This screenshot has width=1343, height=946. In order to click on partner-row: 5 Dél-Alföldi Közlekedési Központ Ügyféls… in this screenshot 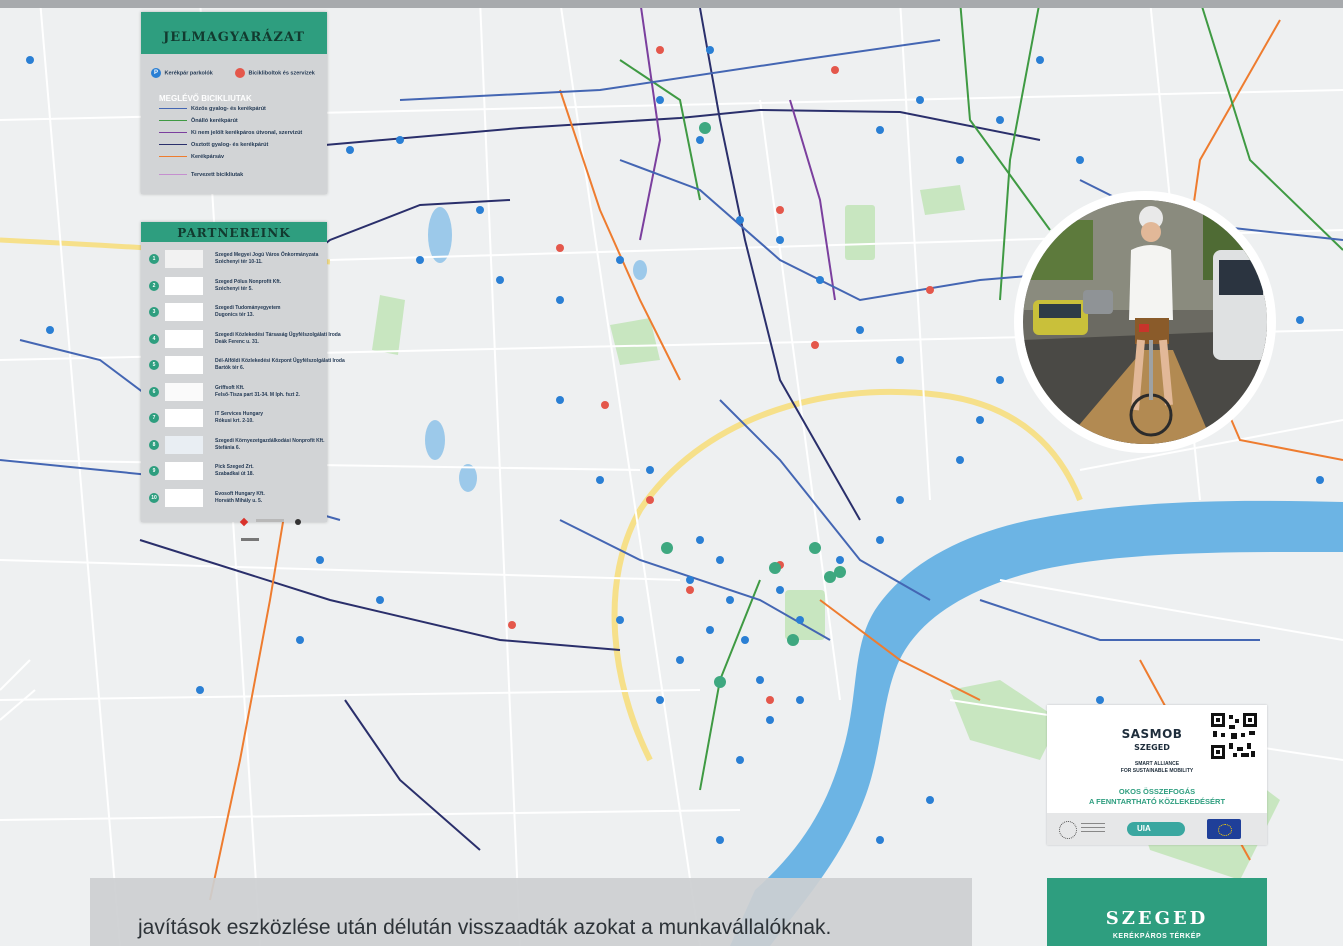, I will do `click(247, 366)`.